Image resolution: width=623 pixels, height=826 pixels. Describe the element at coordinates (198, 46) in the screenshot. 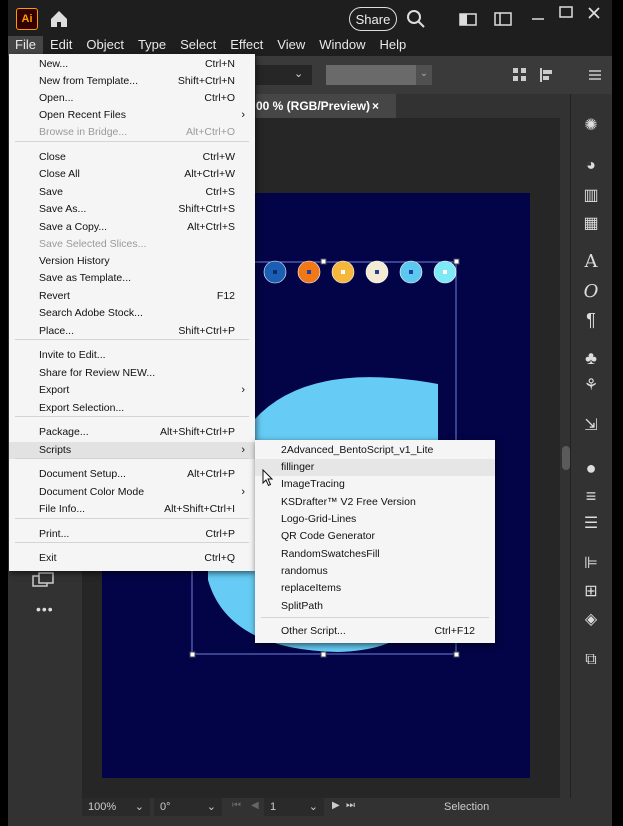

I see `menu-select: Select` at that location.